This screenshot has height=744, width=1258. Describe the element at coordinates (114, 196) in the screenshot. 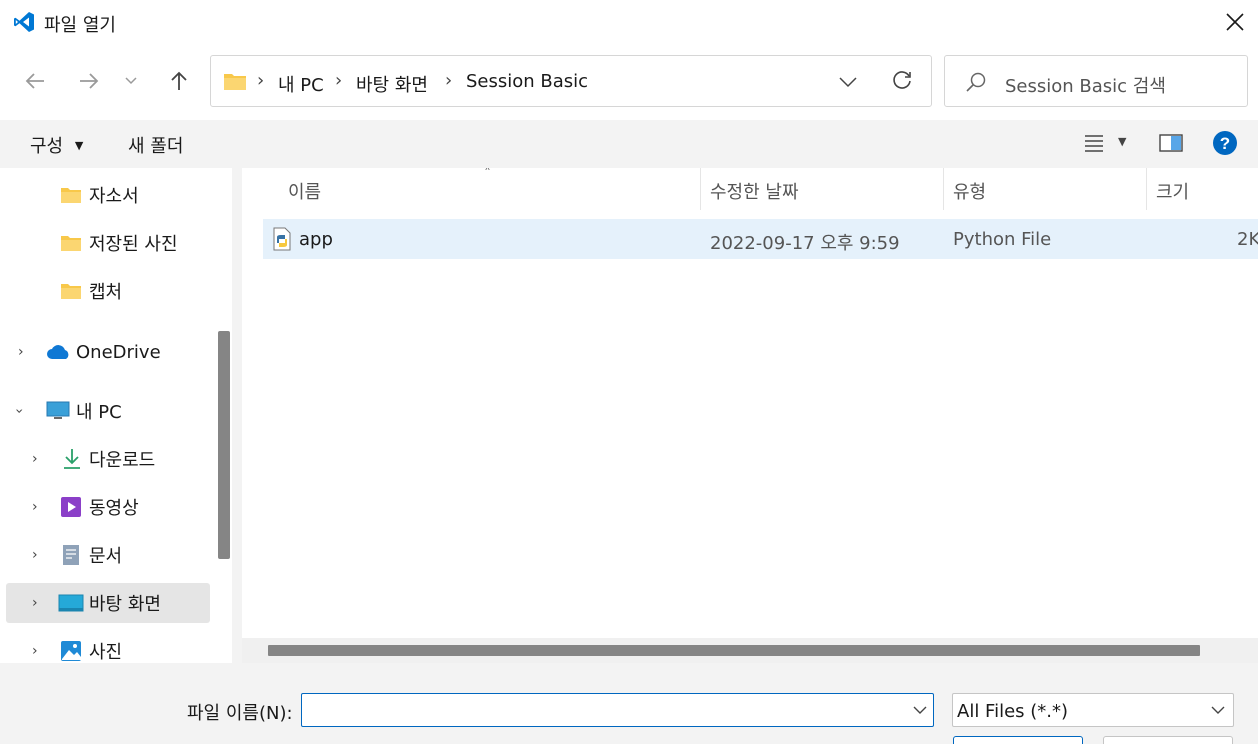

I see `nav-item-label: 자소서` at that location.